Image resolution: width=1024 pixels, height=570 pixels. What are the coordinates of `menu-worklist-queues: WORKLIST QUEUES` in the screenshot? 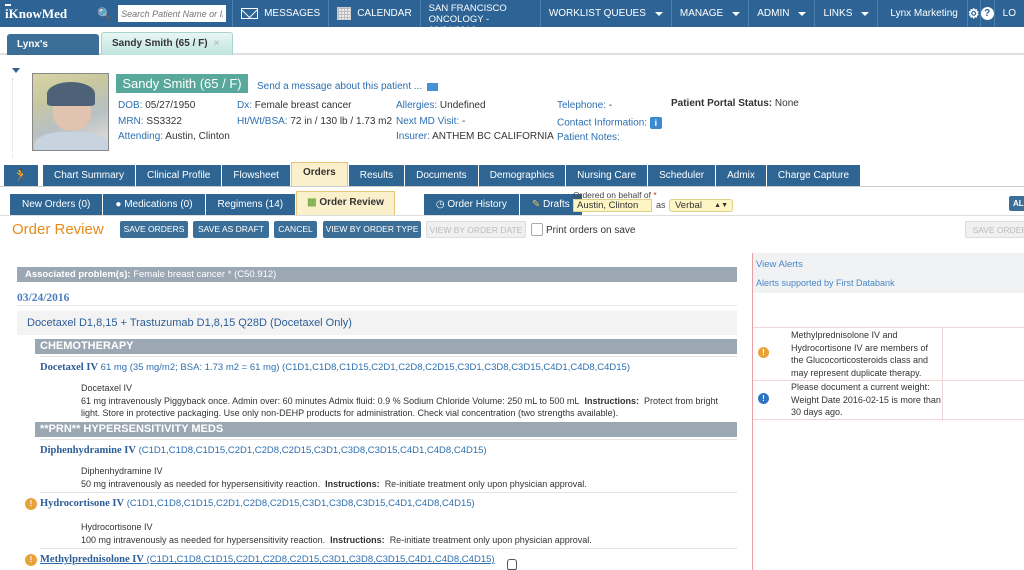 It's located at (606, 13).